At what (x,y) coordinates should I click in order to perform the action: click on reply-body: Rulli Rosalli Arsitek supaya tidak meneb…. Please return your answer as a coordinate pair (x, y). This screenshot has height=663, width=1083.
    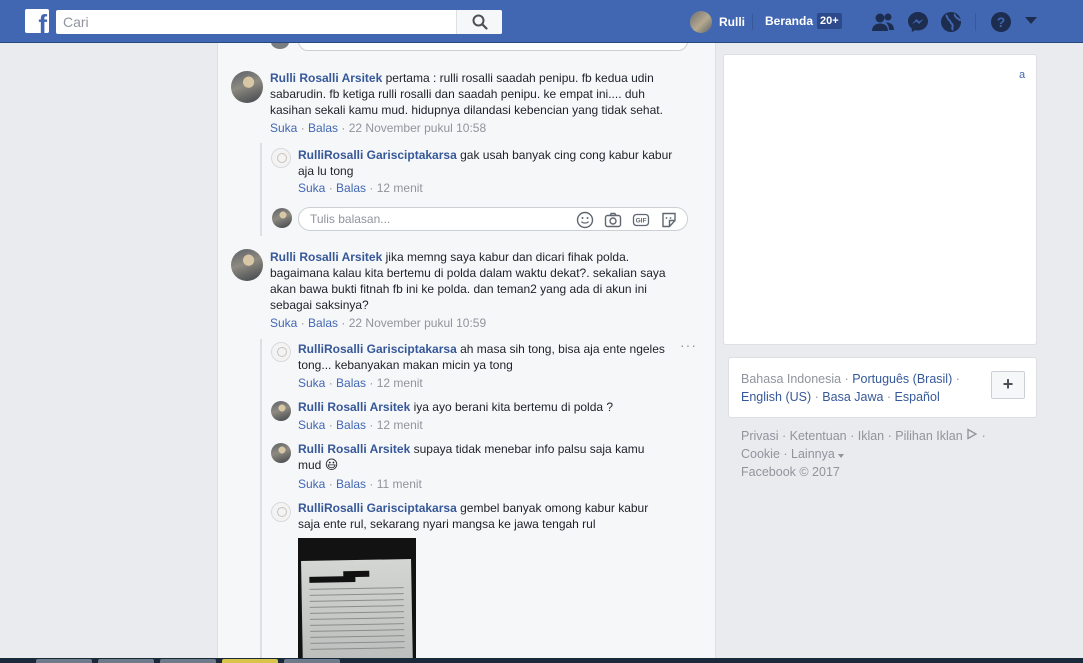
    Looking at the image, I should click on (471, 457).